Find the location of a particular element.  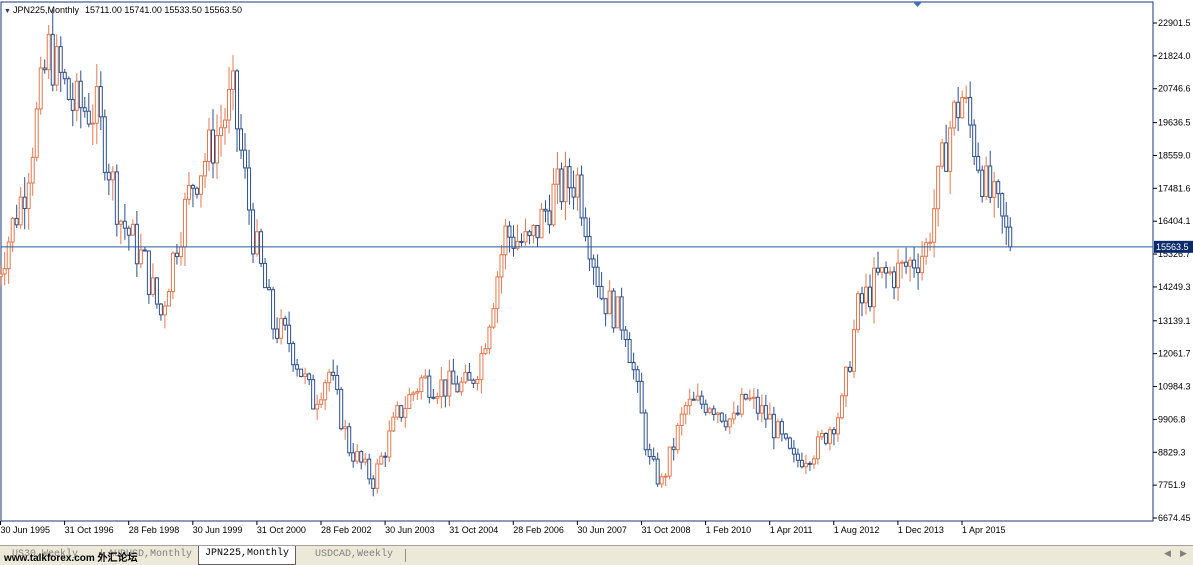

scroll-right-icon: ▶ is located at coordinates (1183, 553).